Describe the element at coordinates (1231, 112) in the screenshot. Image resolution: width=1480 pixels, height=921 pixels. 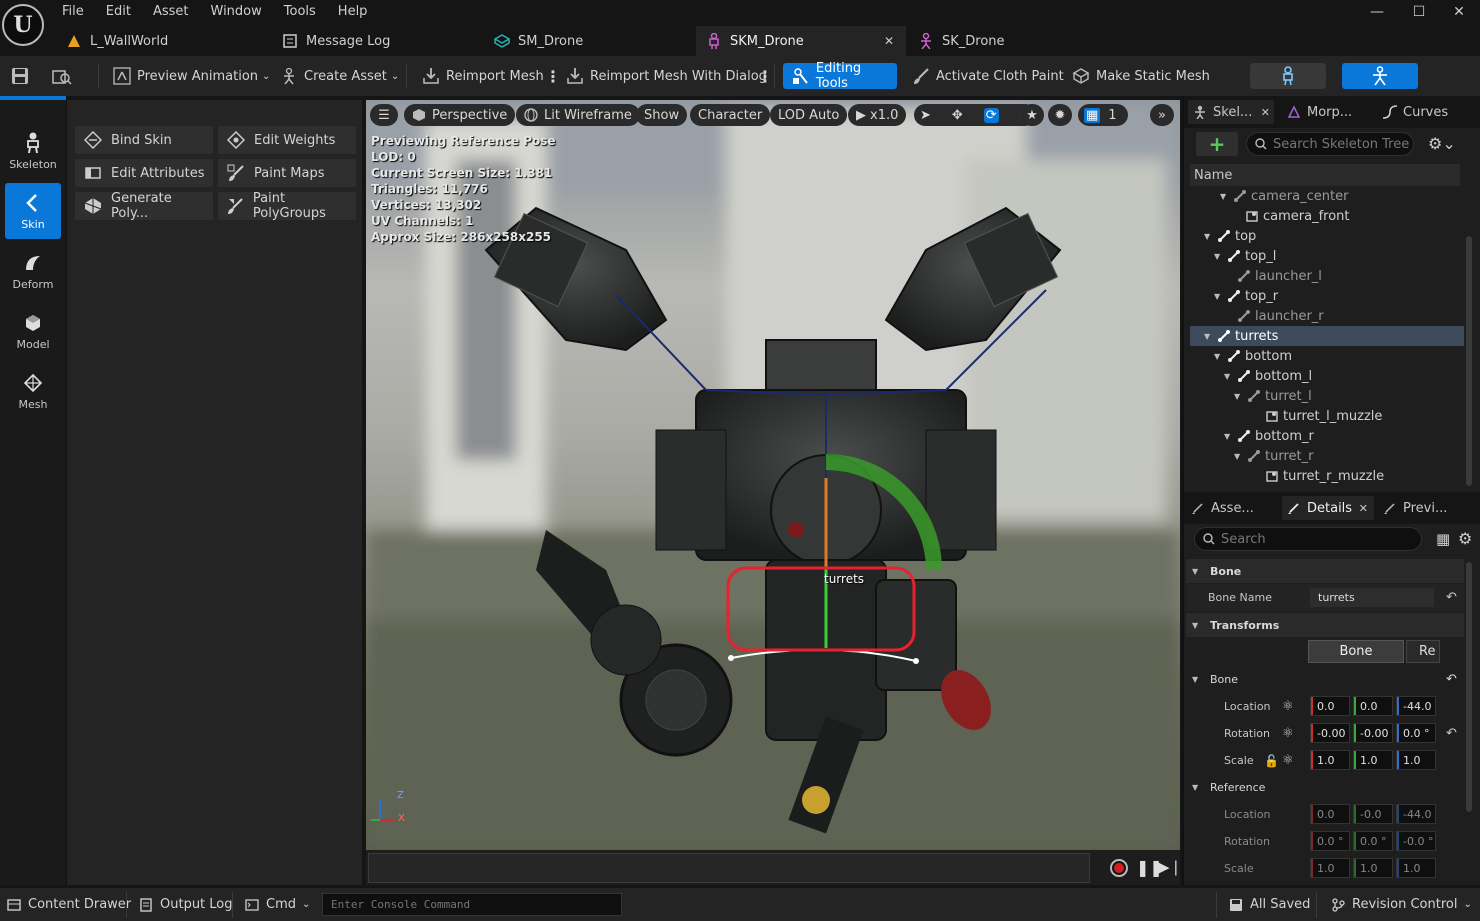
I see `tab-skeleton-tree: Skel... ✕` at that location.